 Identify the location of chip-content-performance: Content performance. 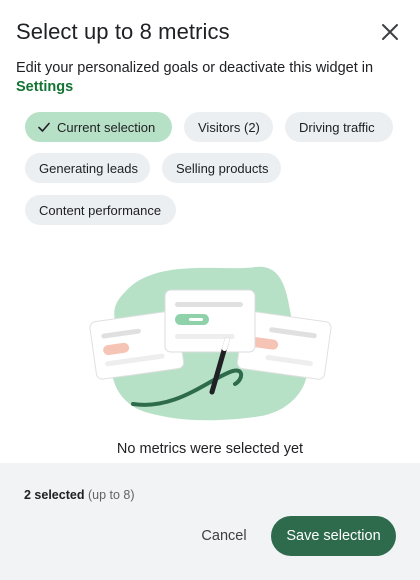
(100, 210).